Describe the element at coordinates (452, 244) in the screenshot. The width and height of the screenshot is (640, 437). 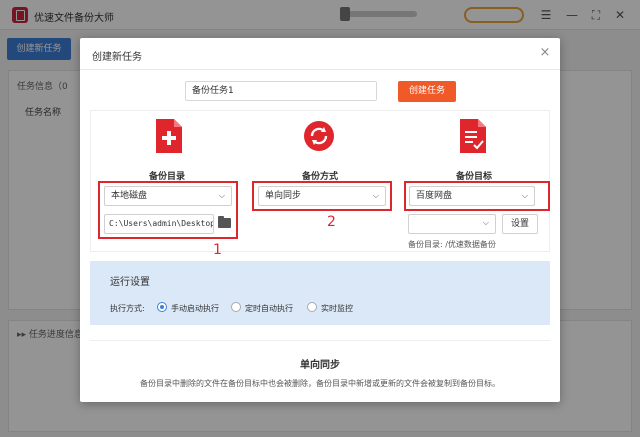
I see `backup-directory-text: 备份目录: /优速数据备份` at that location.